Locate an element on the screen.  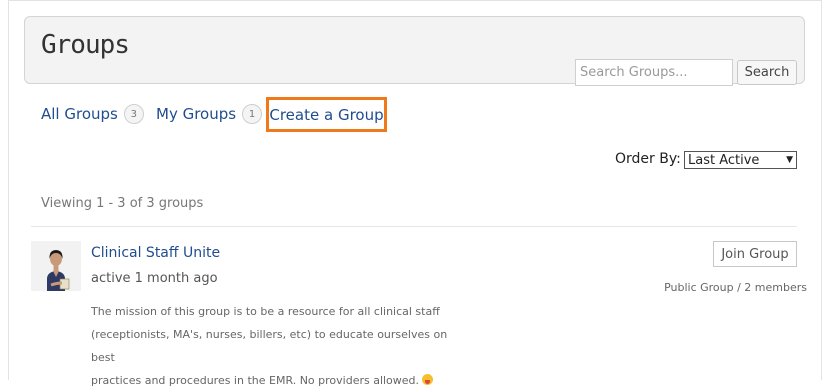
create-group-label: Create a Group is located at coordinates (326, 114).